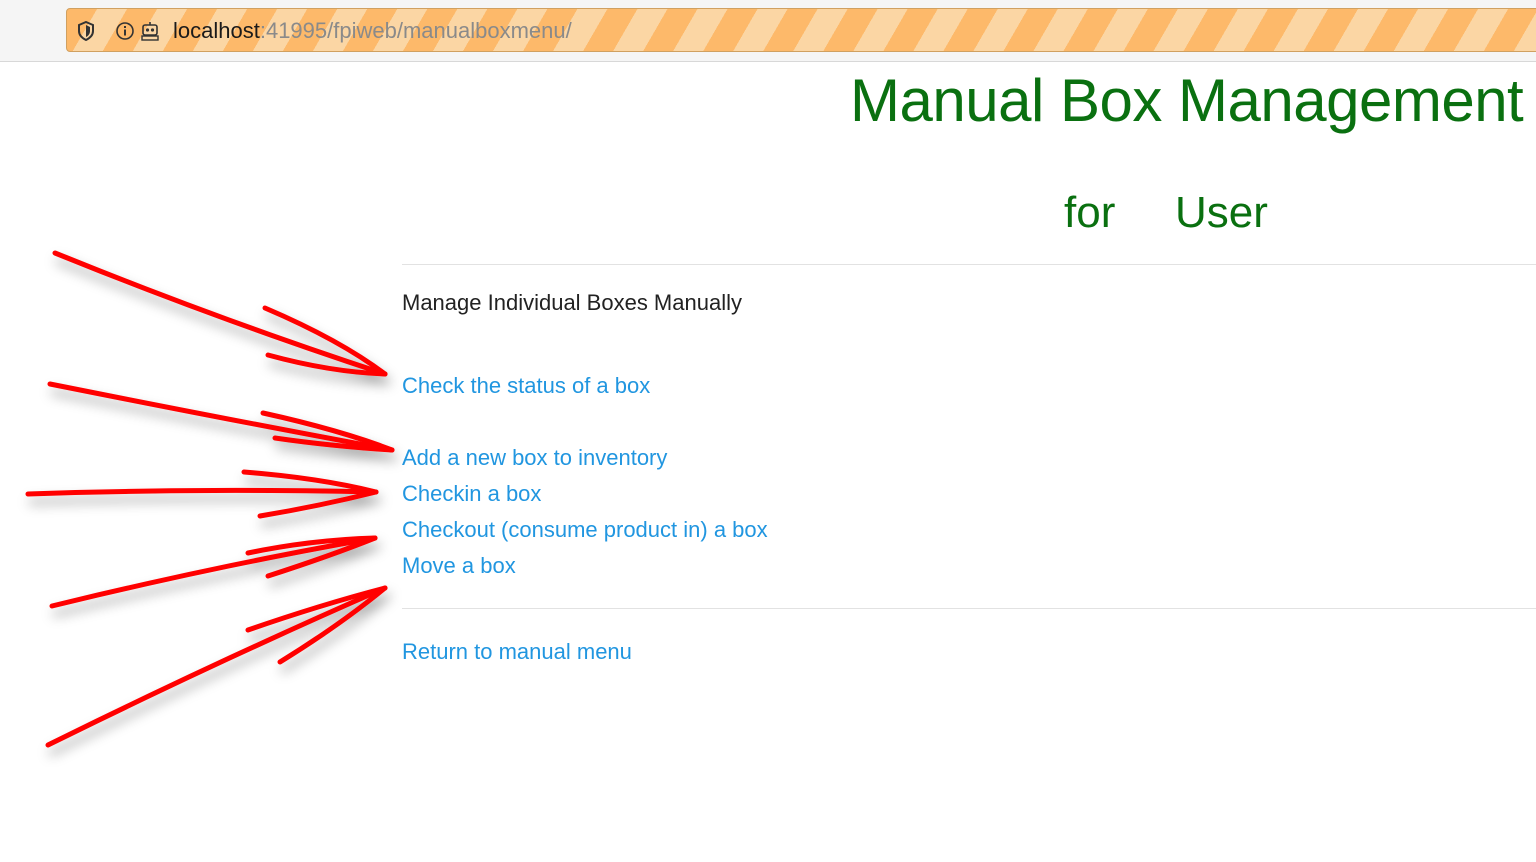 This screenshot has height=862, width=1536. I want to click on url-text: localhost:41995/fpiweb/manualboxmenu/, so click(372, 31).